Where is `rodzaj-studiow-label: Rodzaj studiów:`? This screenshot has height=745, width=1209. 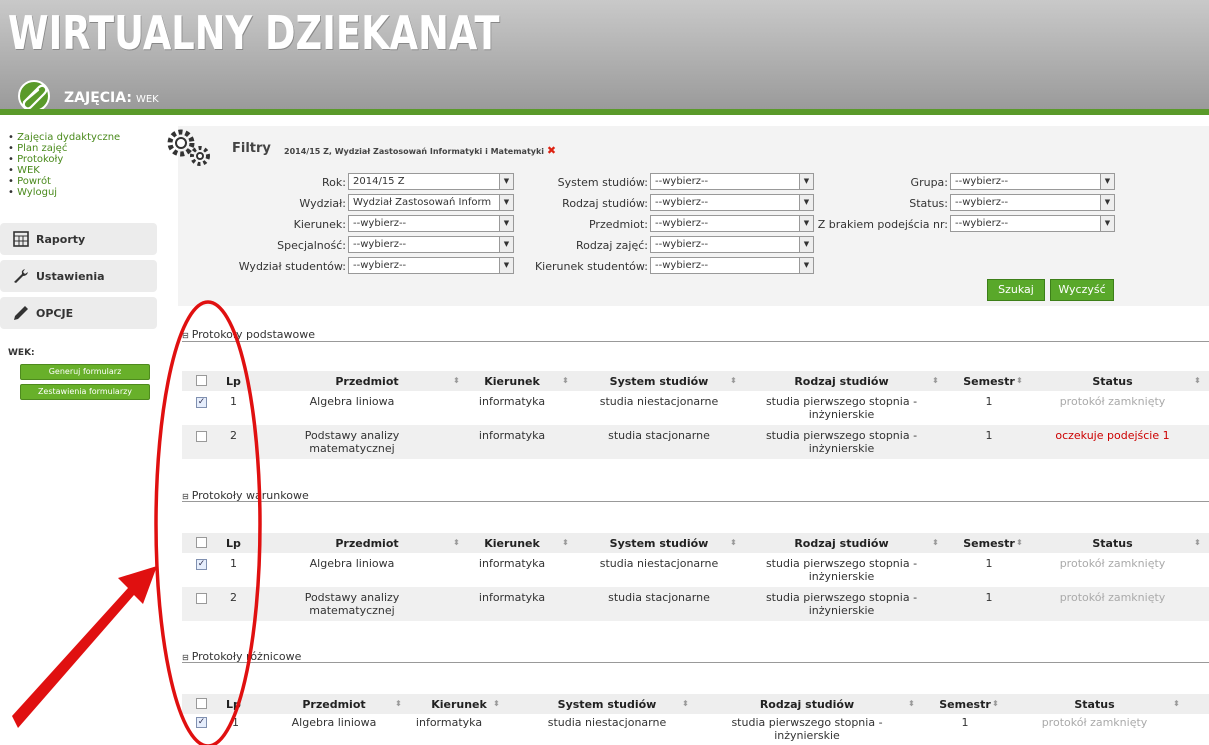
rodzaj-studiow-label: Rodzaj studiów: is located at coordinates (605, 203).